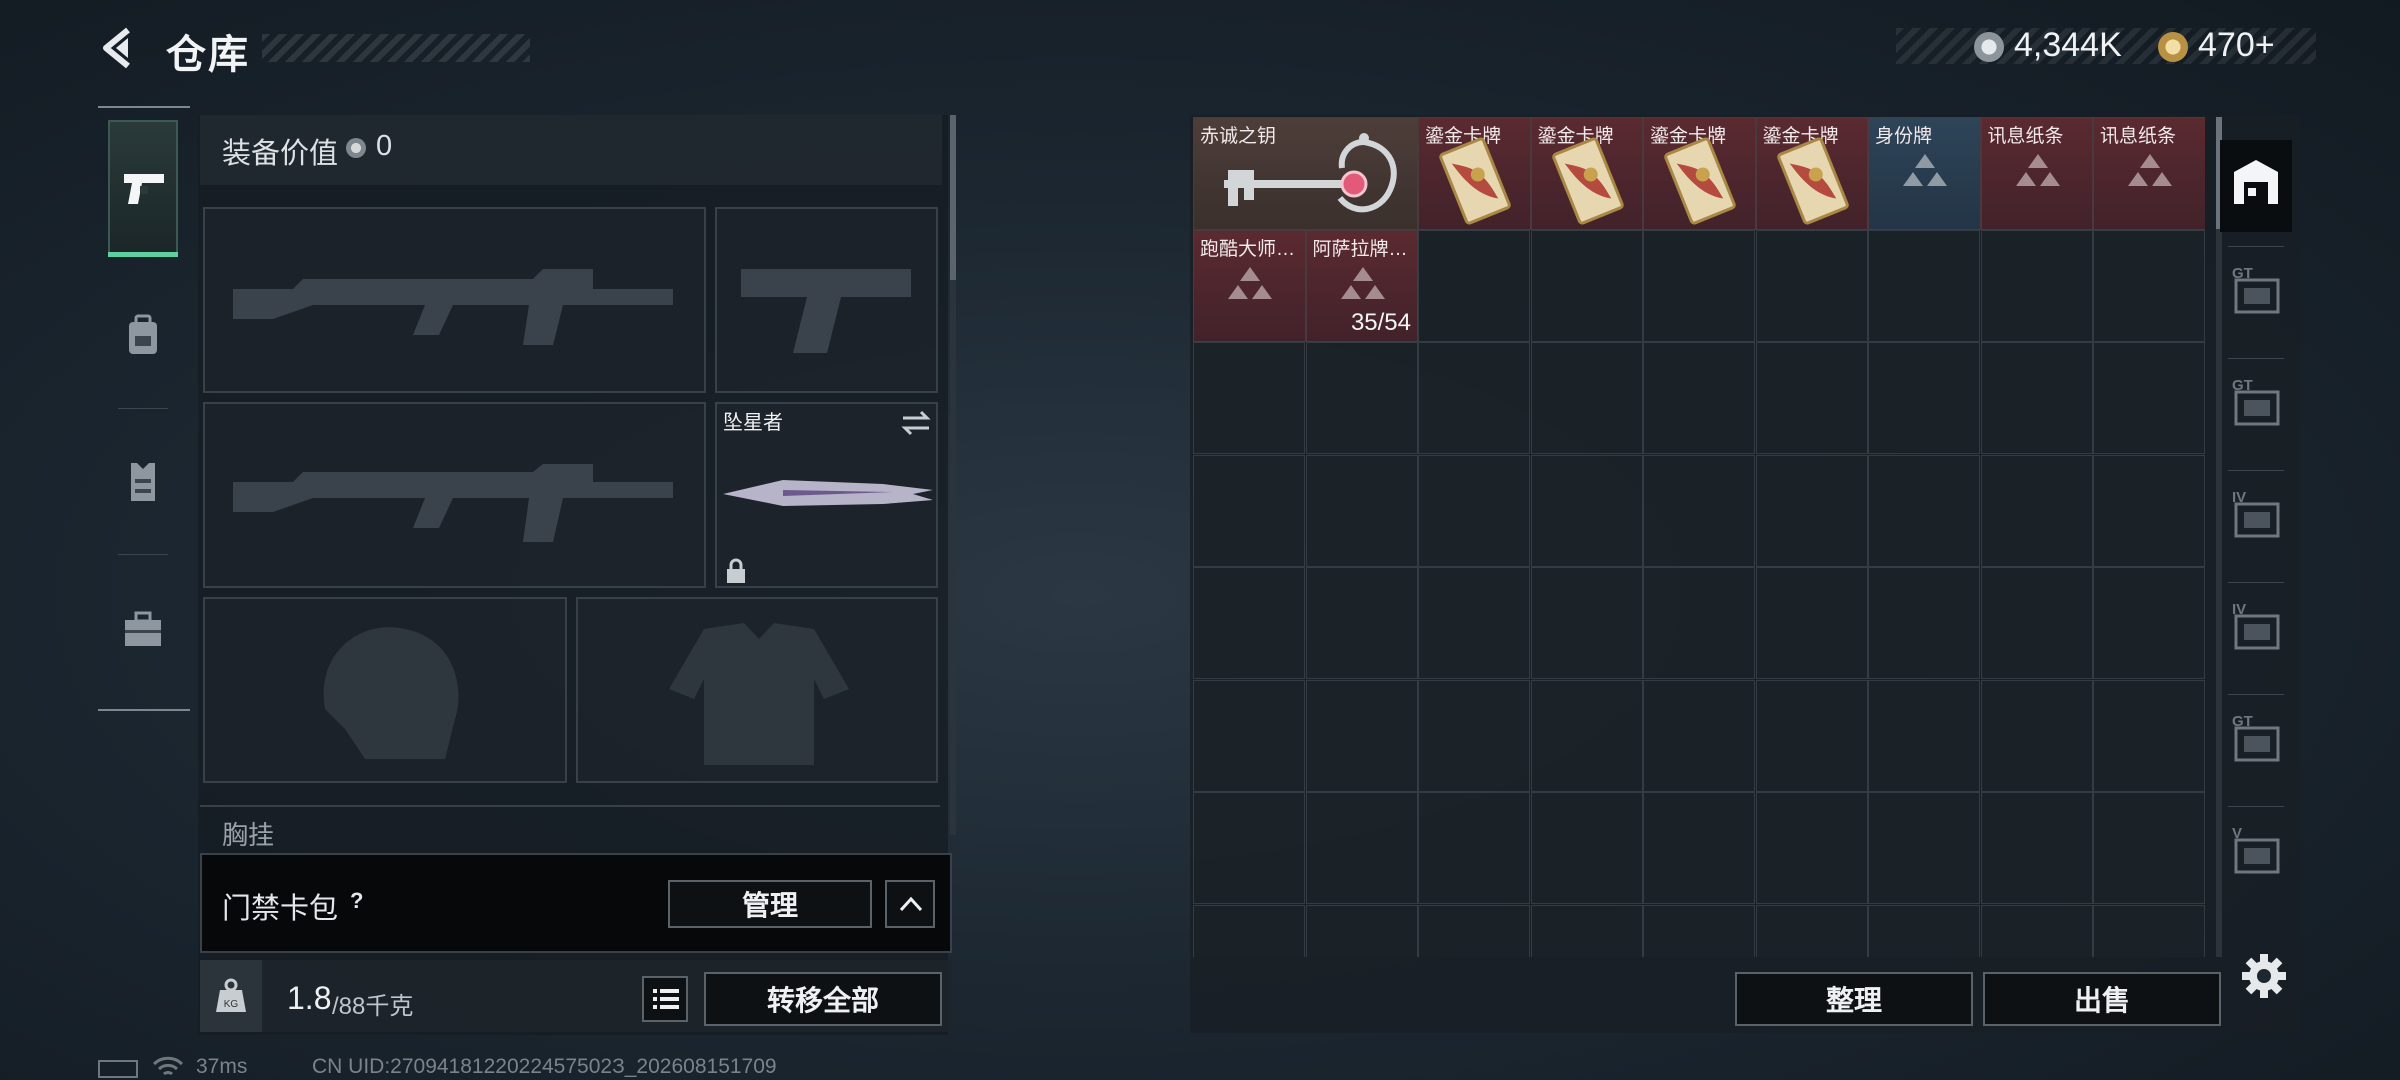 Image resolution: width=2400 pixels, height=1080 pixels. Describe the element at coordinates (910, 904) in the screenshot. I see `expand-collapse-button` at that location.